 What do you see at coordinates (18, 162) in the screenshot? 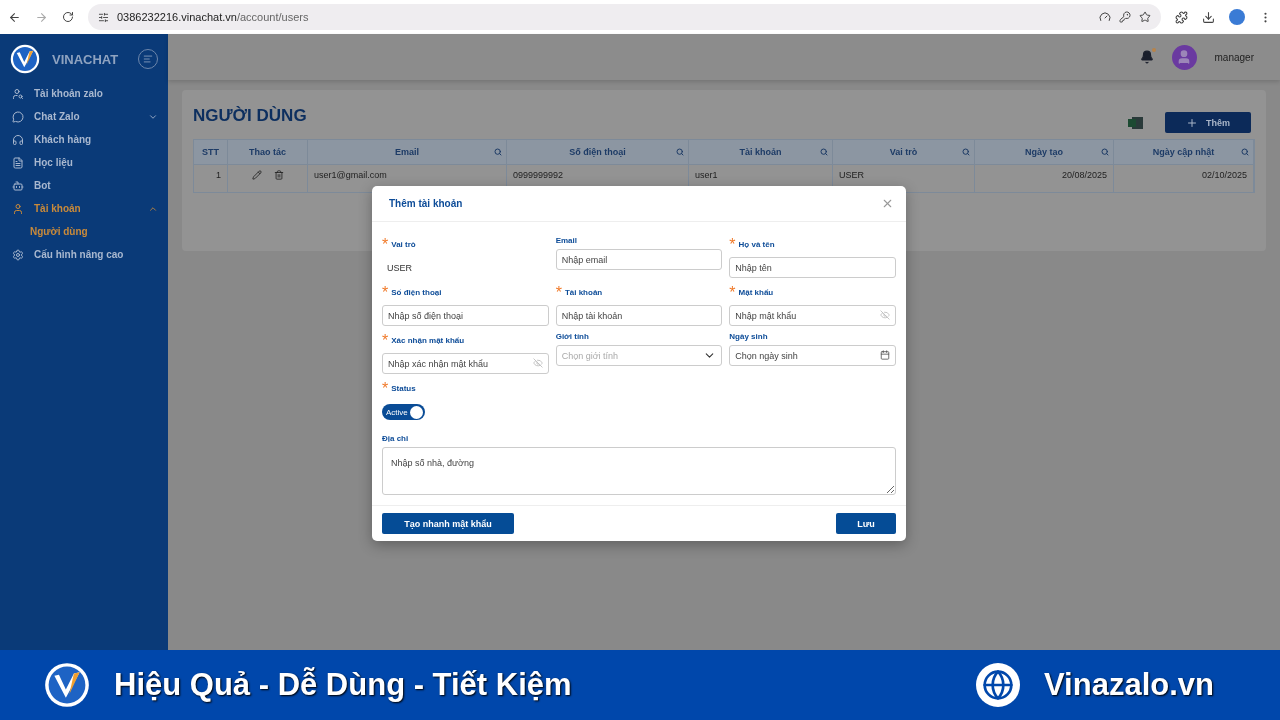
I see `document-icon` at bounding box center [18, 162].